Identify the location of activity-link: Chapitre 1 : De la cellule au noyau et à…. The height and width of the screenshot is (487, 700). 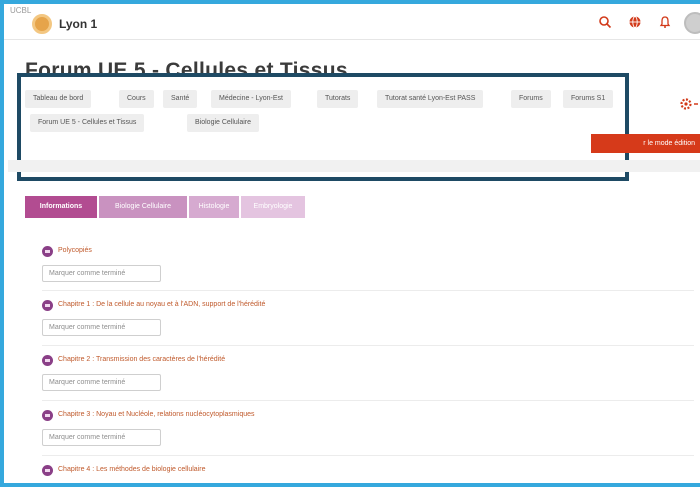
(161, 304).